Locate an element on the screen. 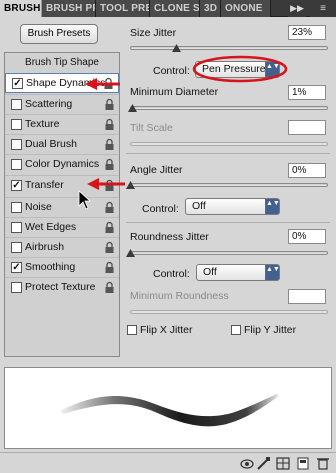 The width and height of the screenshot is (336, 473). option-label: Smoothing is located at coordinates (50, 267).